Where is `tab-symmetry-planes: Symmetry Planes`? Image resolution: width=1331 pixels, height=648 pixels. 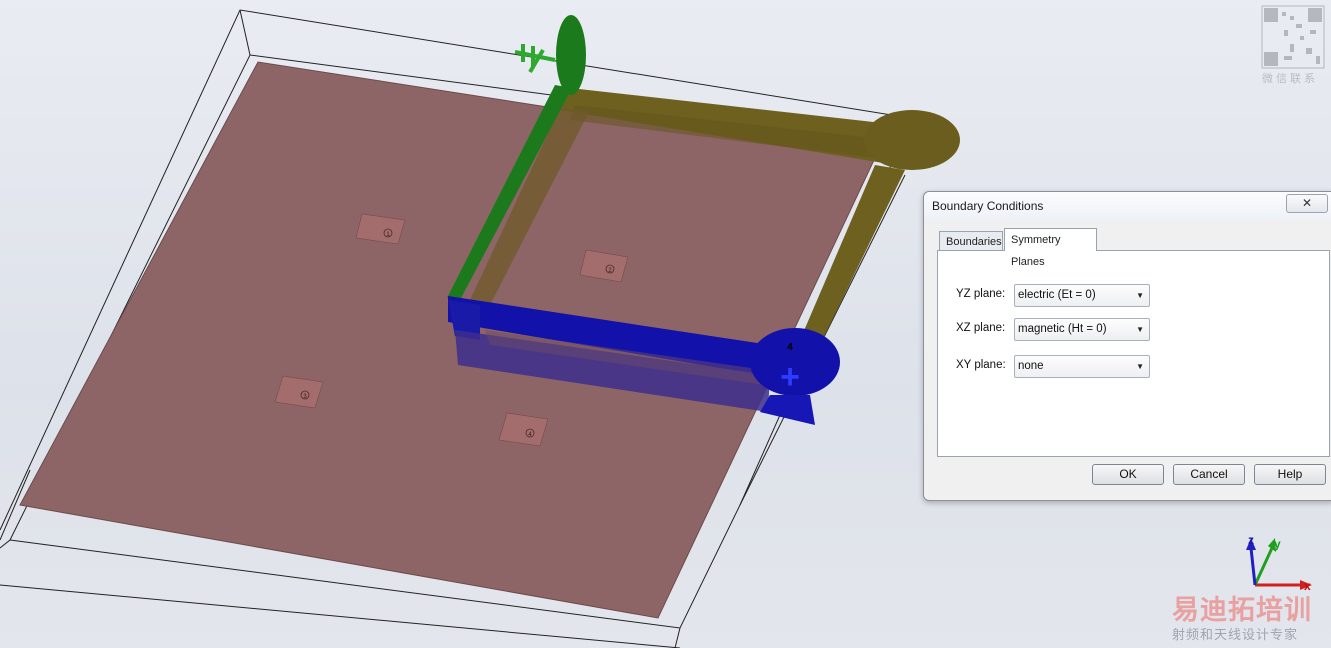 tab-symmetry-planes: Symmetry Planes is located at coordinates (1050, 248).